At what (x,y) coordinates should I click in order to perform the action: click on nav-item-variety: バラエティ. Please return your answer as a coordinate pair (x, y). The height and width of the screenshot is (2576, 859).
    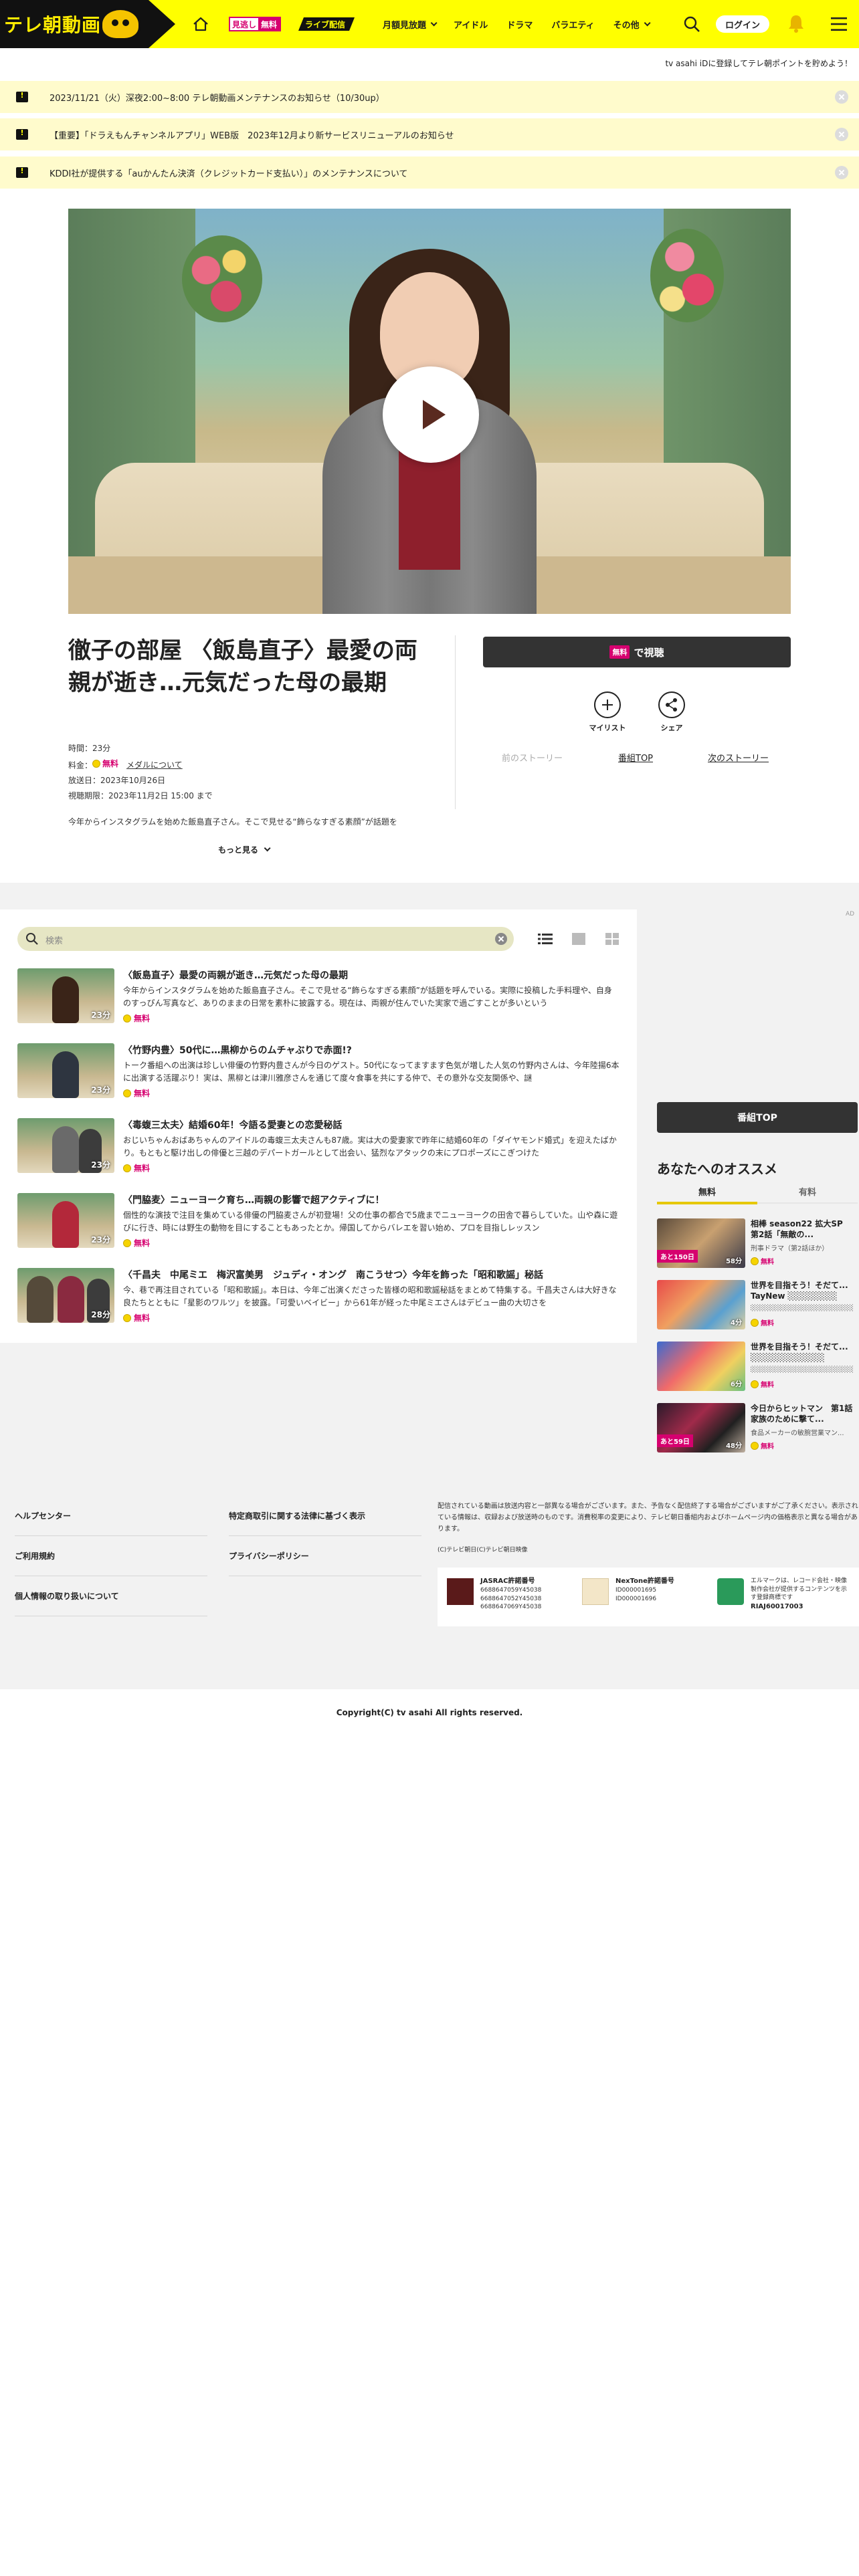
    Looking at the image, I should click on (573, 24).